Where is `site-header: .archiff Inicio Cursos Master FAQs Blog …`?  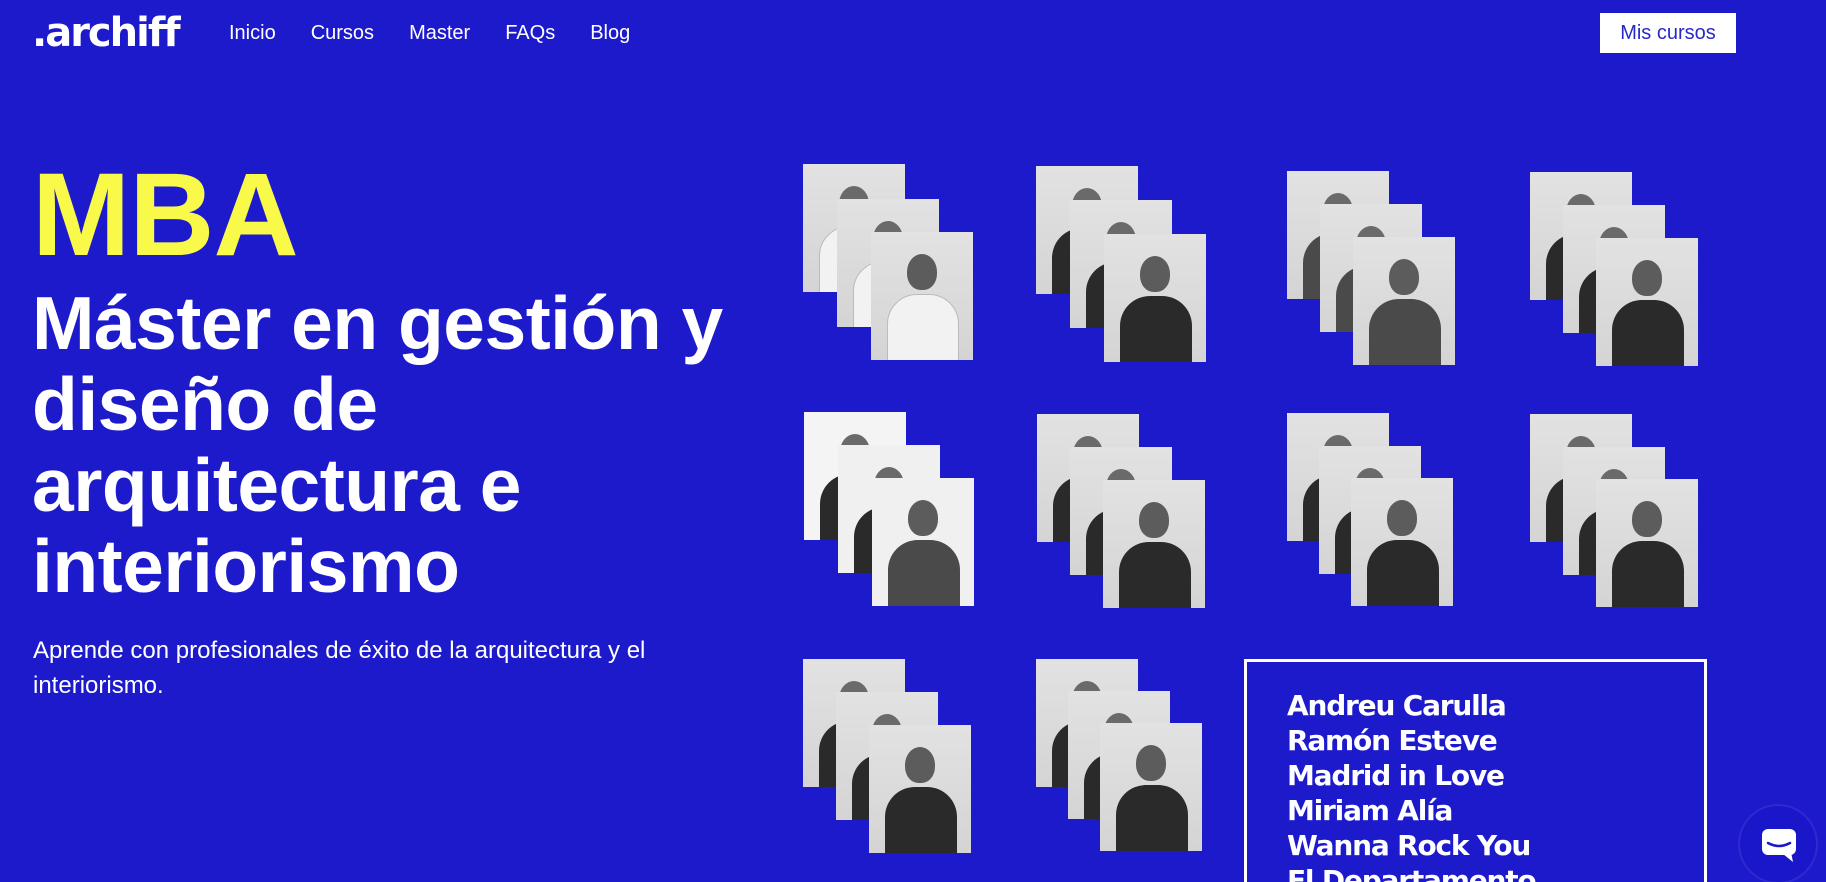
site-header: .archiff Inicio Cursos Master FAQs Blog … is located at coordinates (913, 33).